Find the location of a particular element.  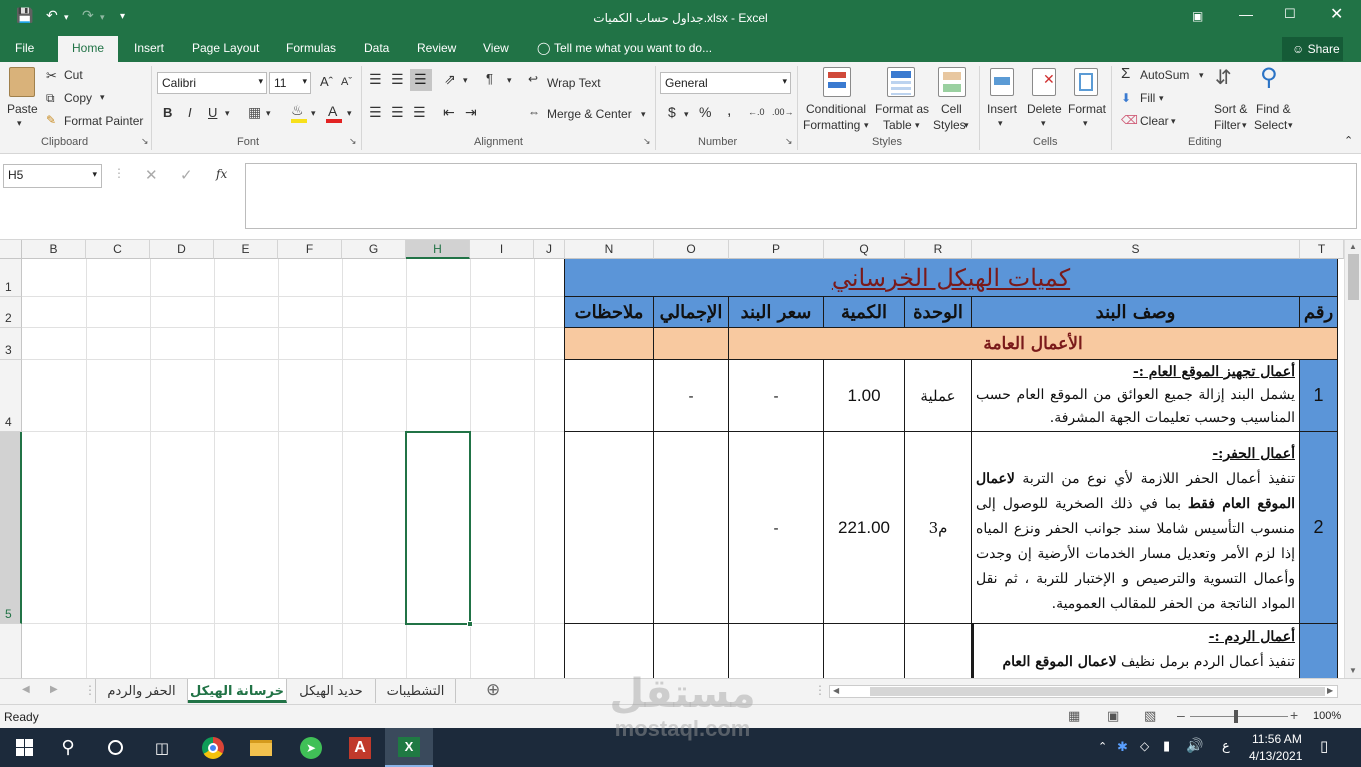

column-header-q: Q is located at coordinates (864, 249).